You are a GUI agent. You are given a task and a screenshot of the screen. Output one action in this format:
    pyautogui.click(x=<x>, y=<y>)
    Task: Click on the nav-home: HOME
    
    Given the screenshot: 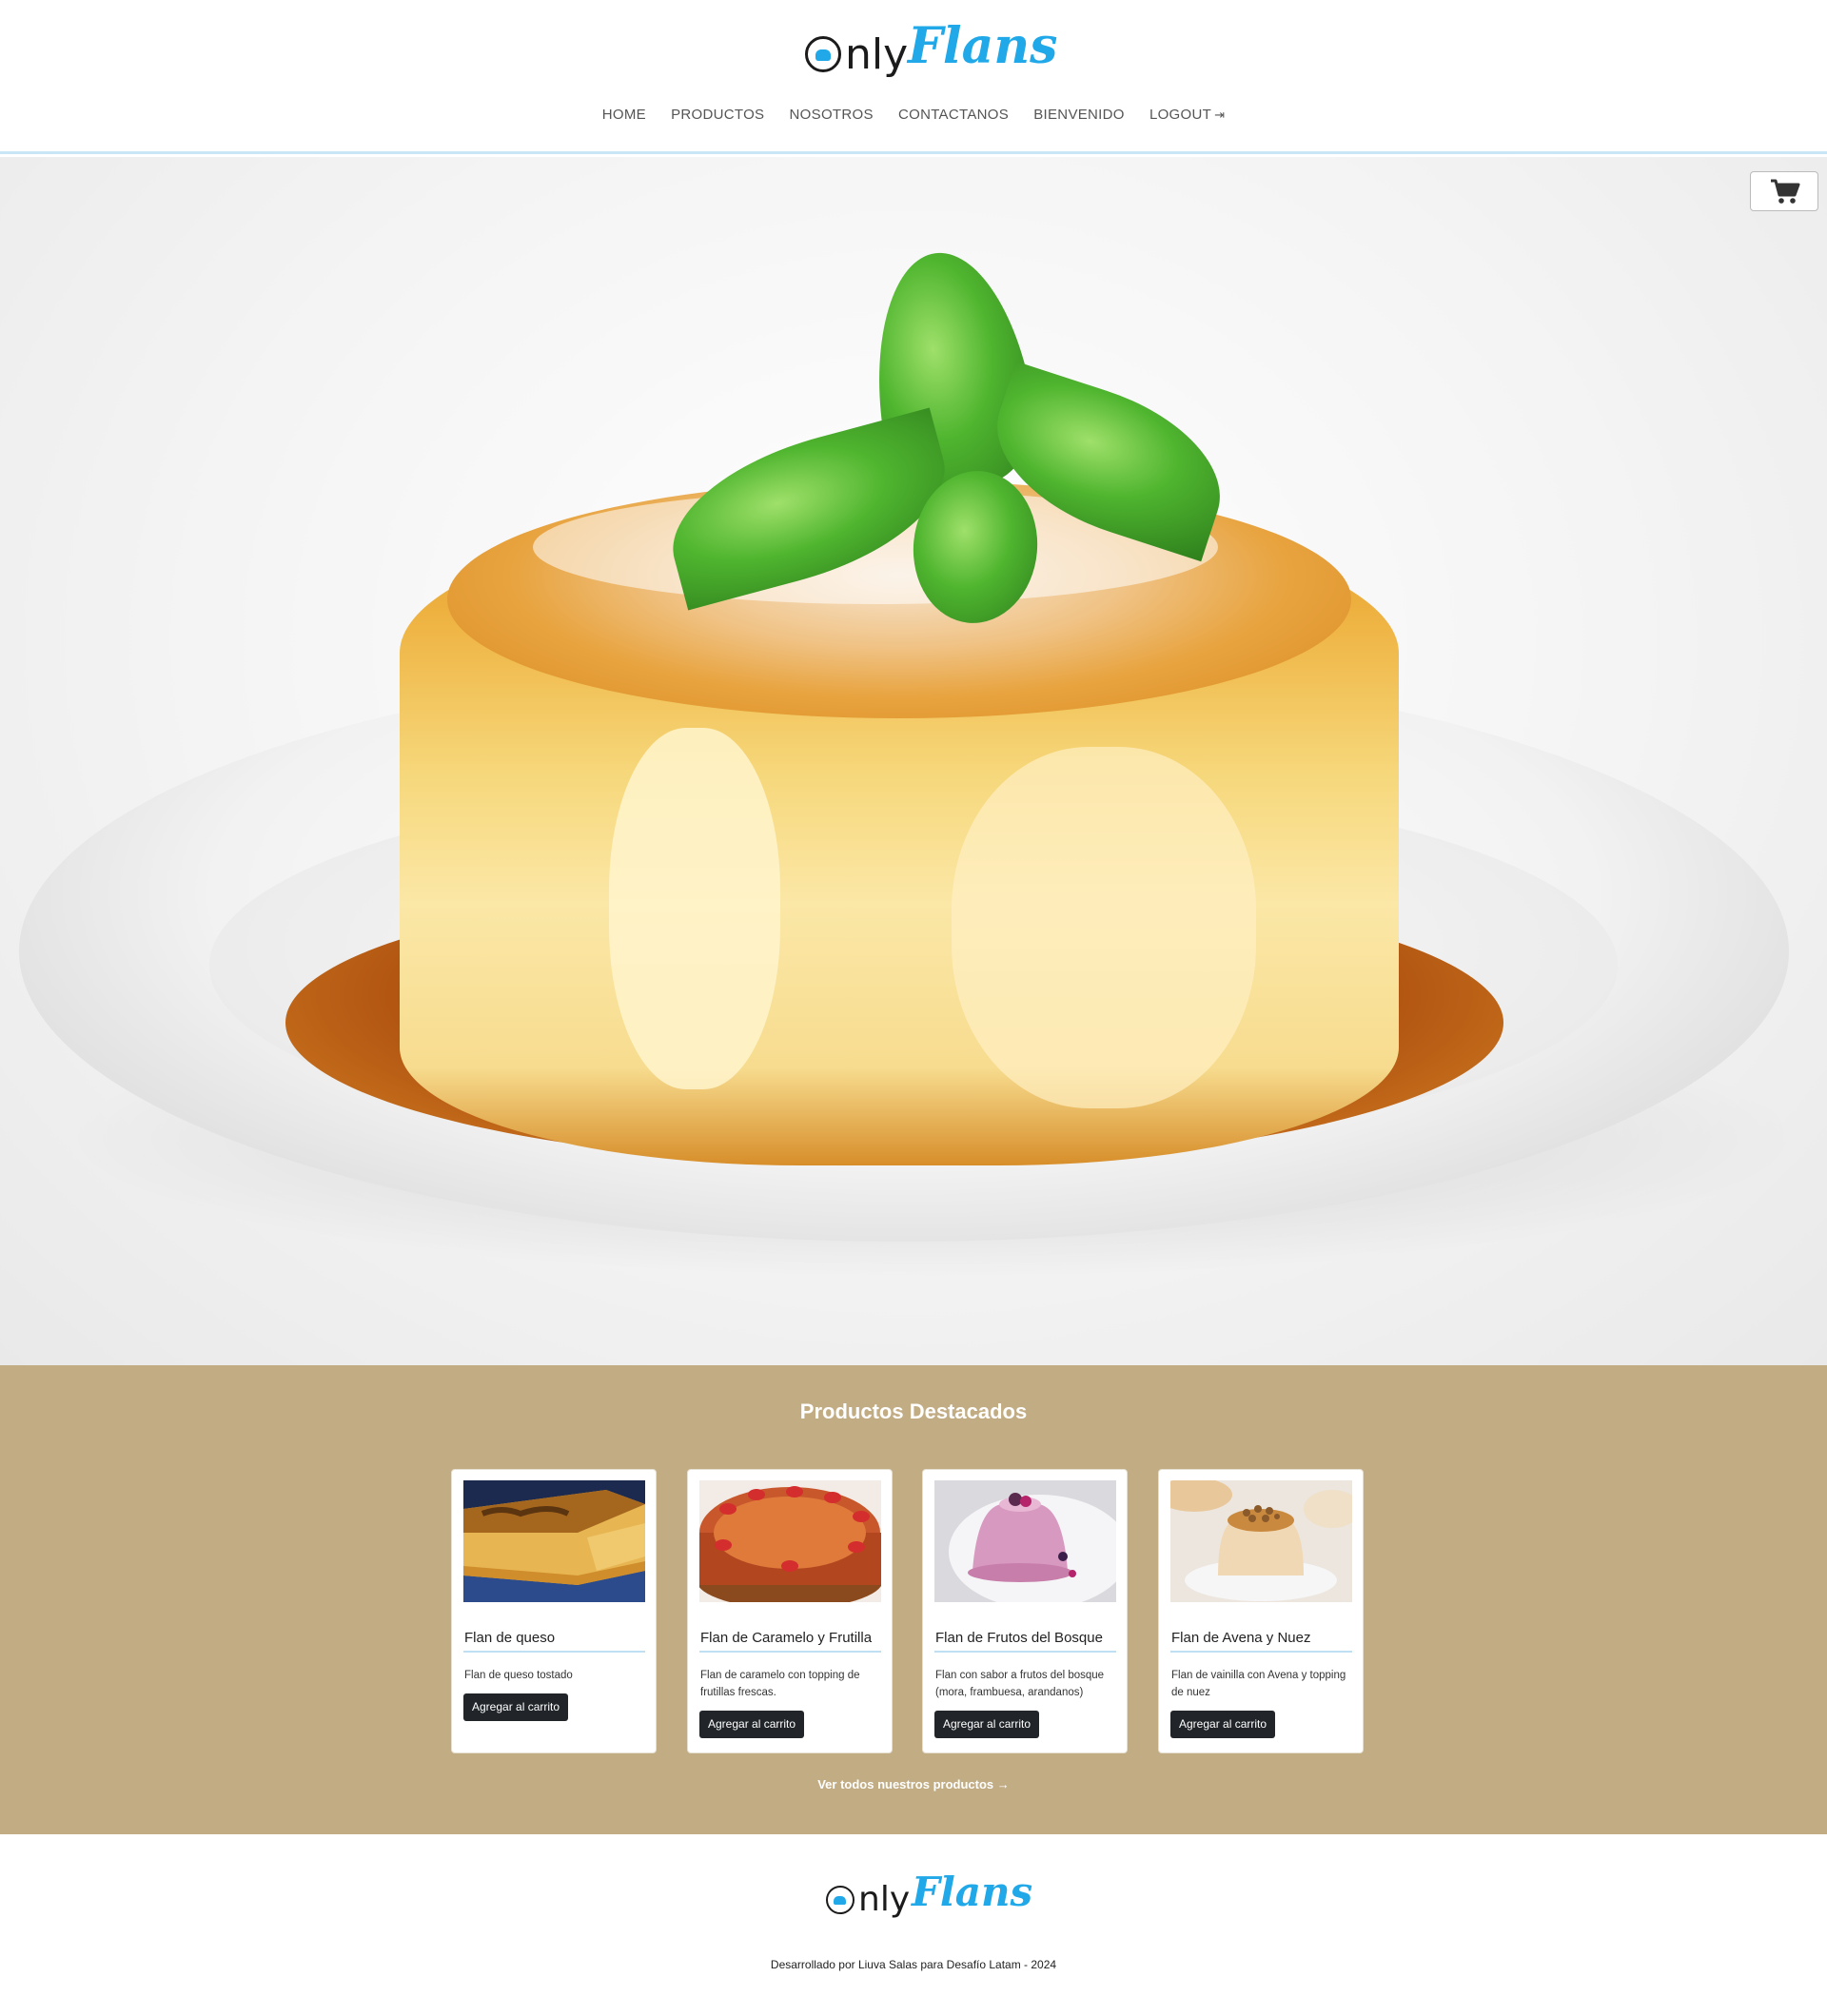 What is the action you would take?
    pyautogui.click(x=624, y=115)
    